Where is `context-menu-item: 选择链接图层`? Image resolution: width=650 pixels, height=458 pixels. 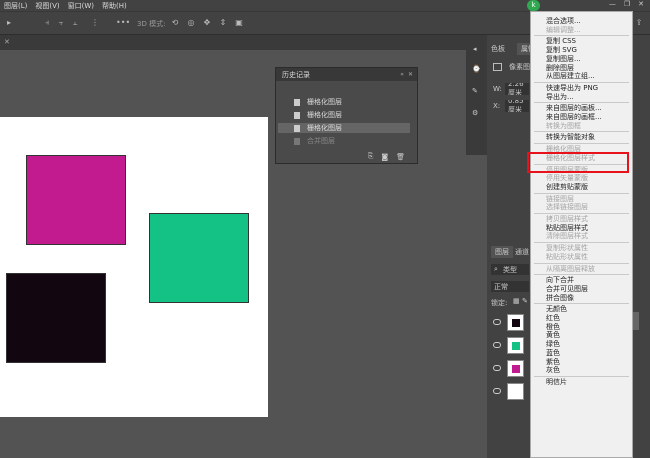
context-menu-item: 选择链接图层 is located at coordinates (567, 207).